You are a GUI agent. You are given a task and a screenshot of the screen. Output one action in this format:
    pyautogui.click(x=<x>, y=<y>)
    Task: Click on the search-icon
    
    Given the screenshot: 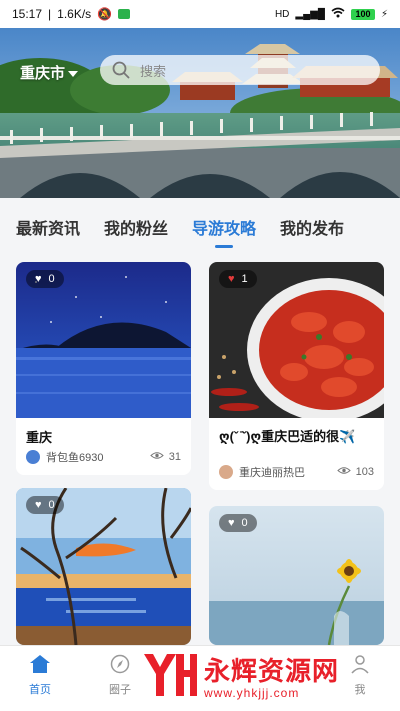 What is the action you would take?
    pyautogui.click(x=121, y=70)
    